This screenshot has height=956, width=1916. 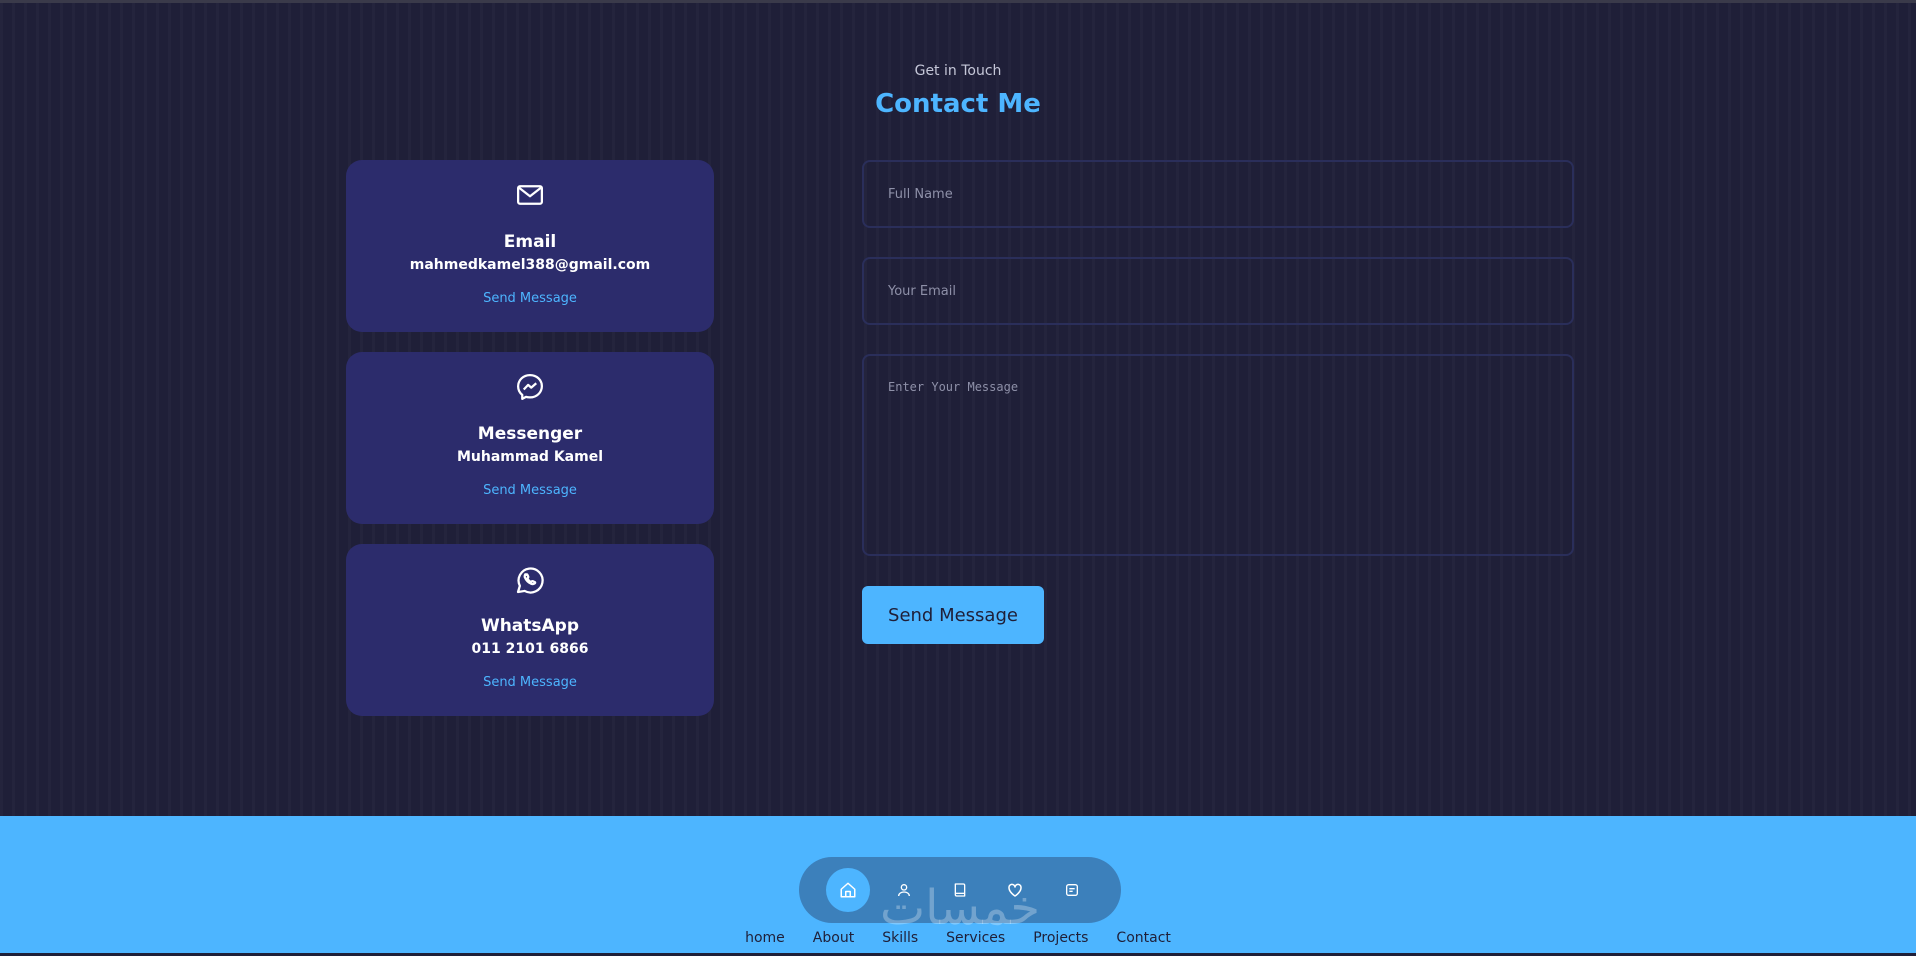 I want to click on footer-link-skills: Skills, so click(x=900, y=938).